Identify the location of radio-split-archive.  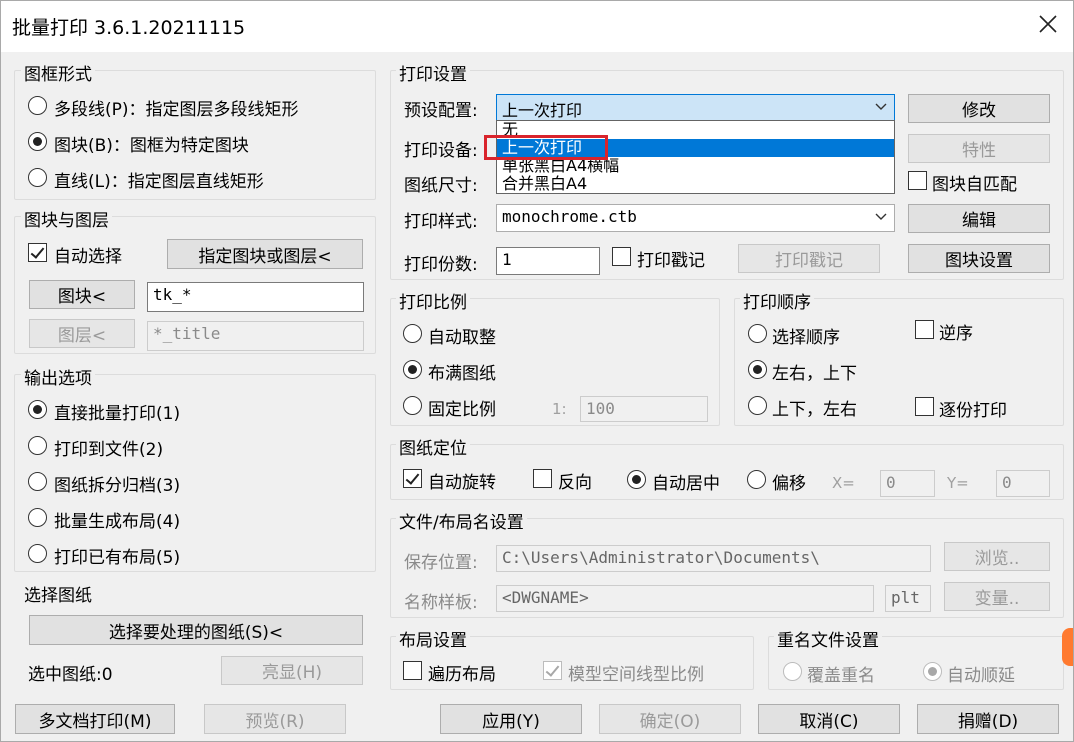
(37, 481).